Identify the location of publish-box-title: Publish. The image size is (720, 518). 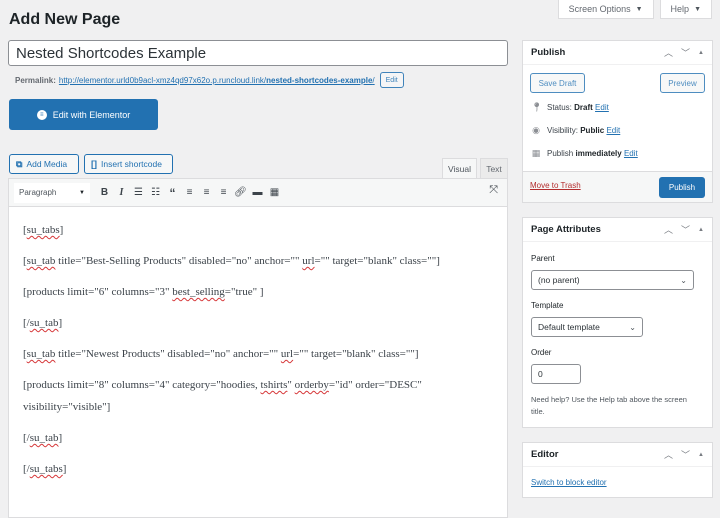
(548, 52).